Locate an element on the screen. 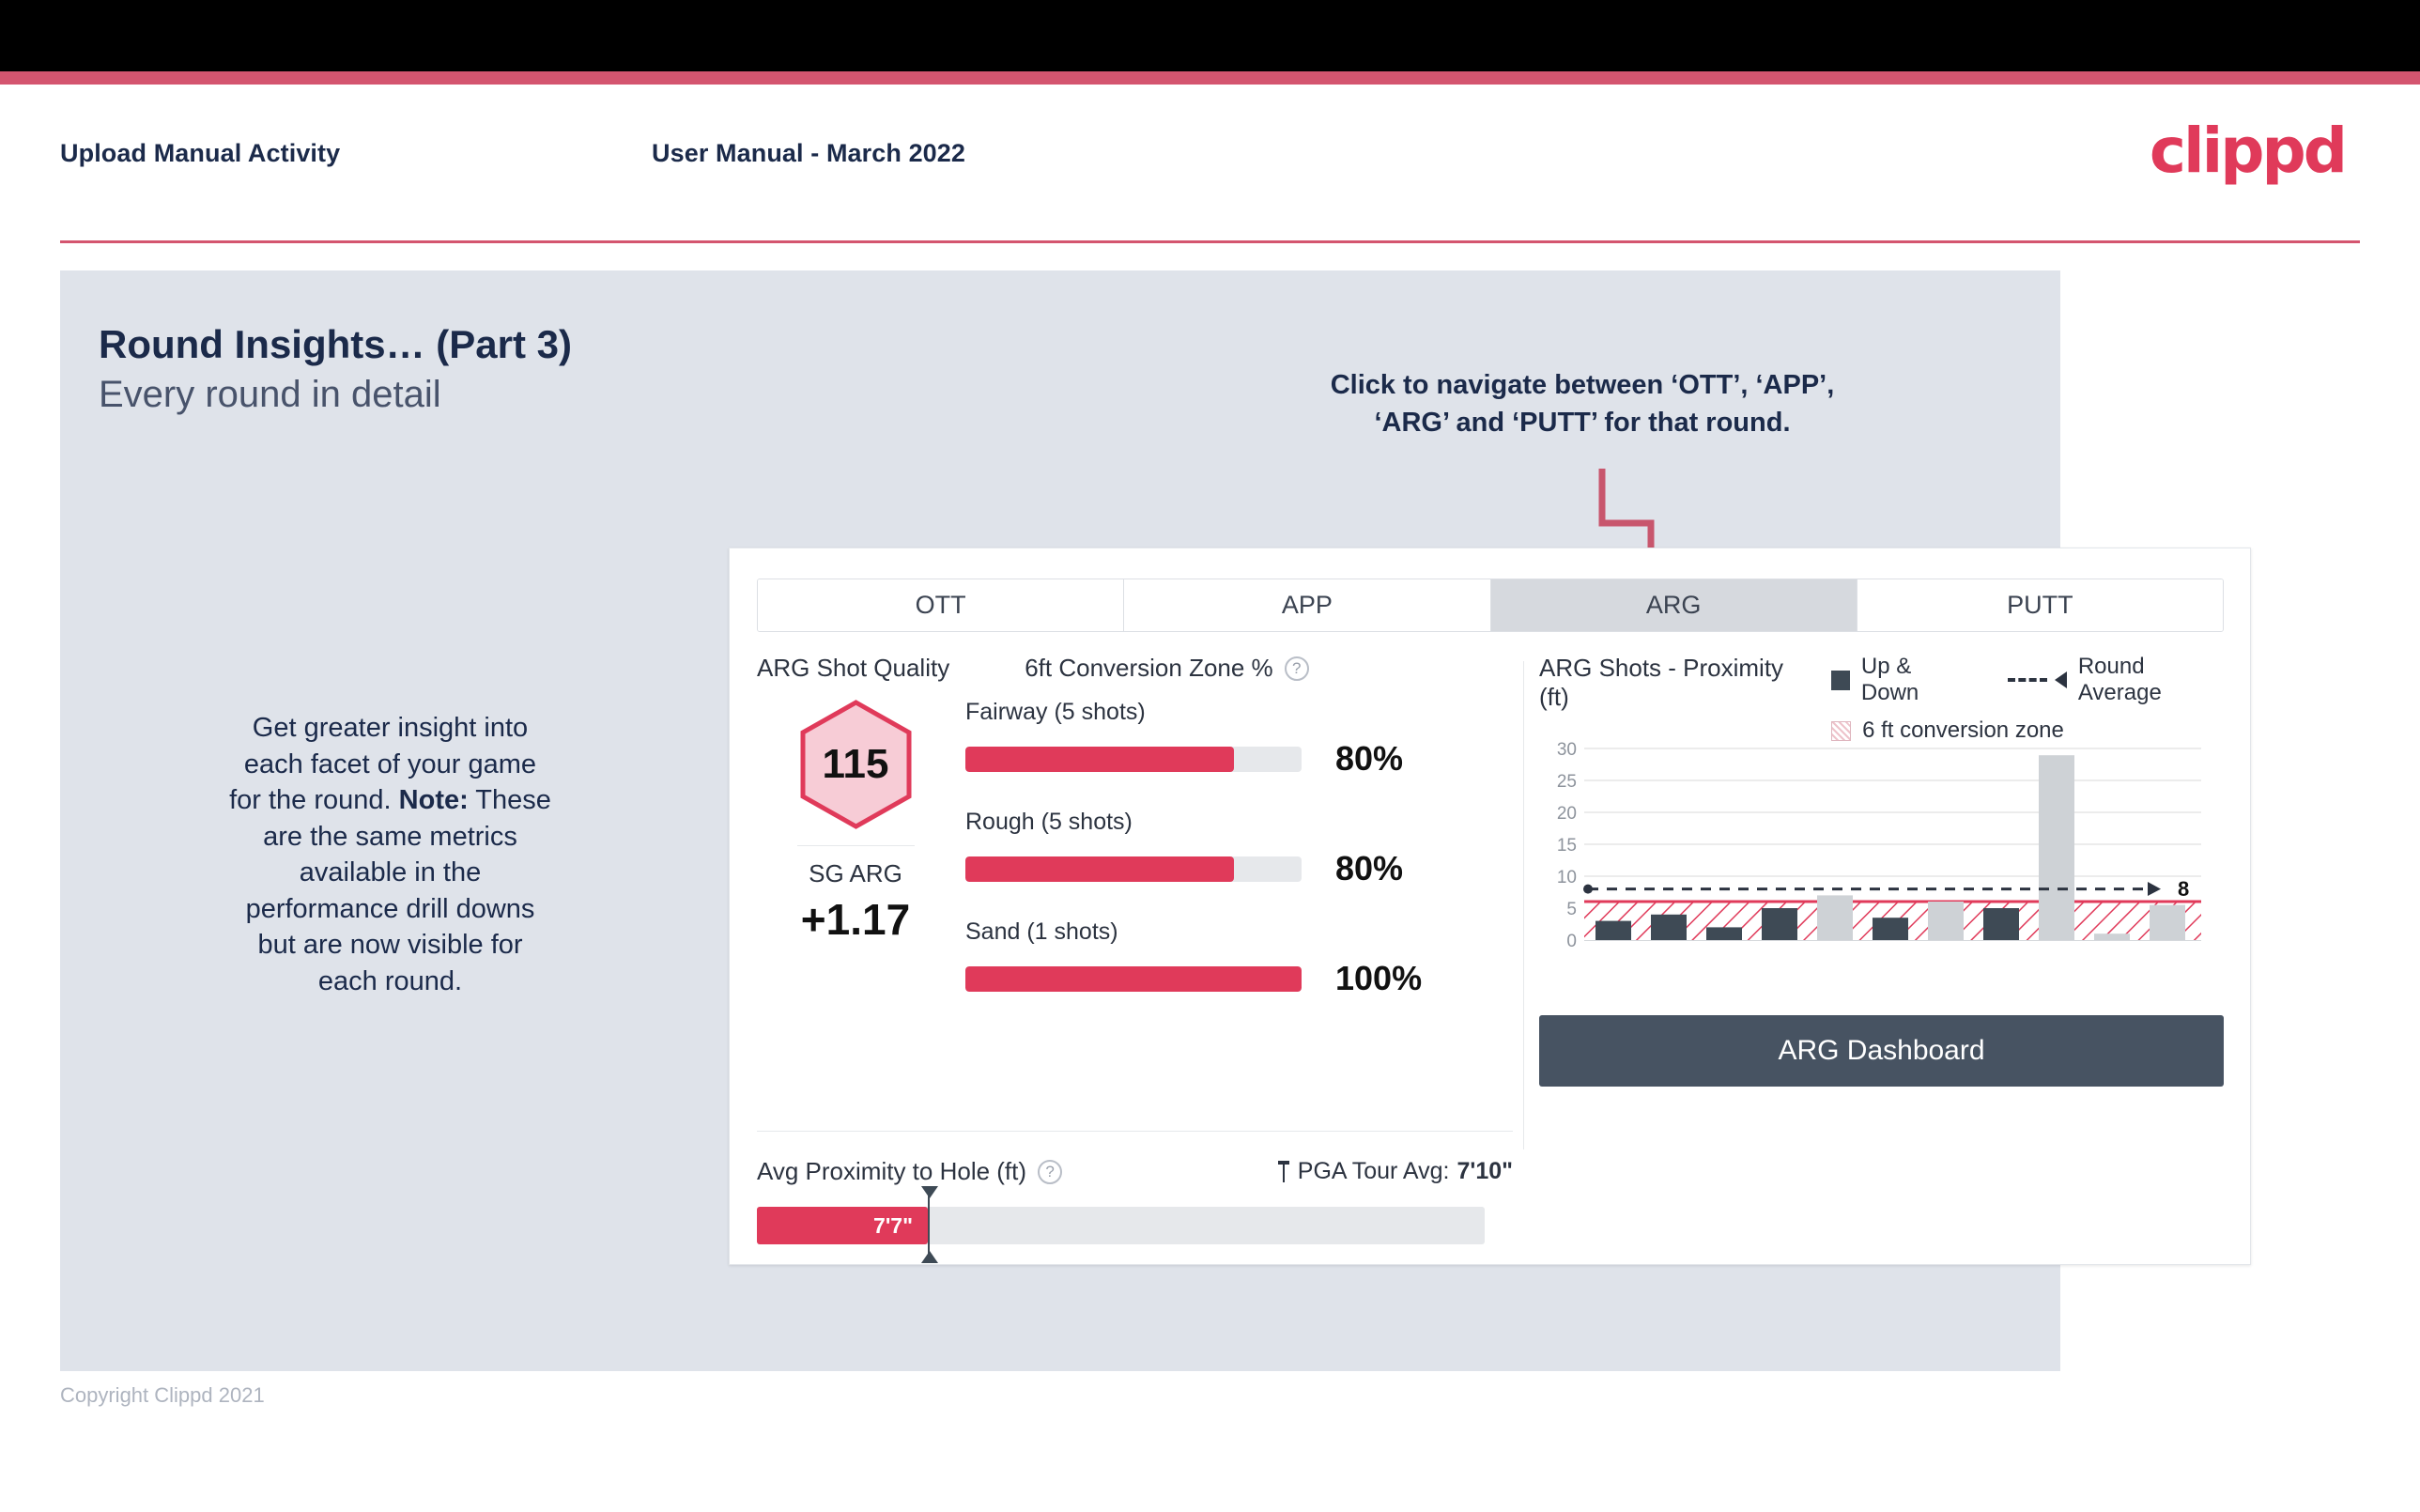  column-divider is located at coordinates (1523, 905).